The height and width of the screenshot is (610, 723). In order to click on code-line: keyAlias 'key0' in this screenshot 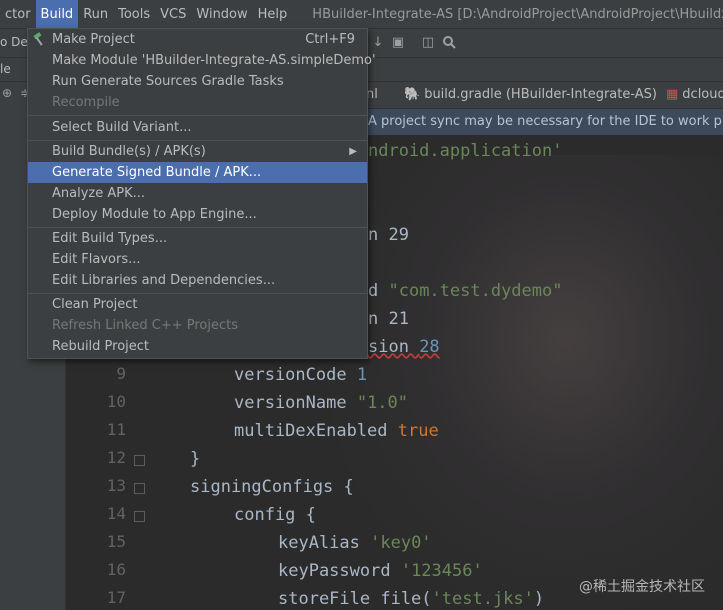, I will do `click(355, 543)`.